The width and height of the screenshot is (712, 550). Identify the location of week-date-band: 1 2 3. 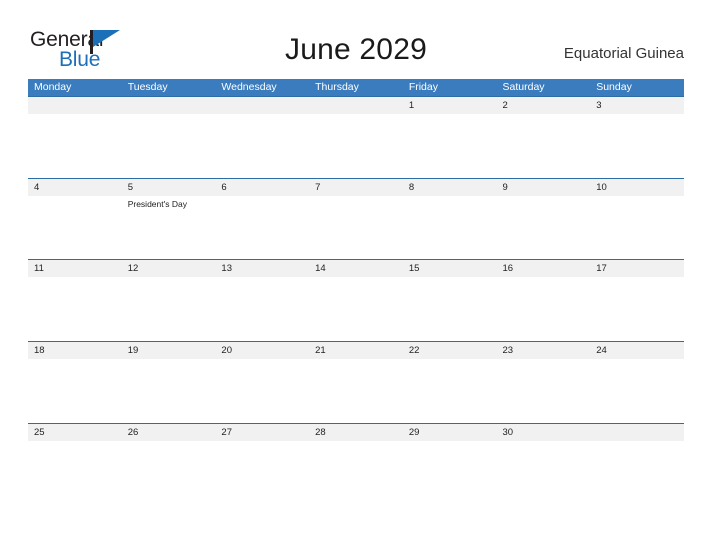
(356, 105).